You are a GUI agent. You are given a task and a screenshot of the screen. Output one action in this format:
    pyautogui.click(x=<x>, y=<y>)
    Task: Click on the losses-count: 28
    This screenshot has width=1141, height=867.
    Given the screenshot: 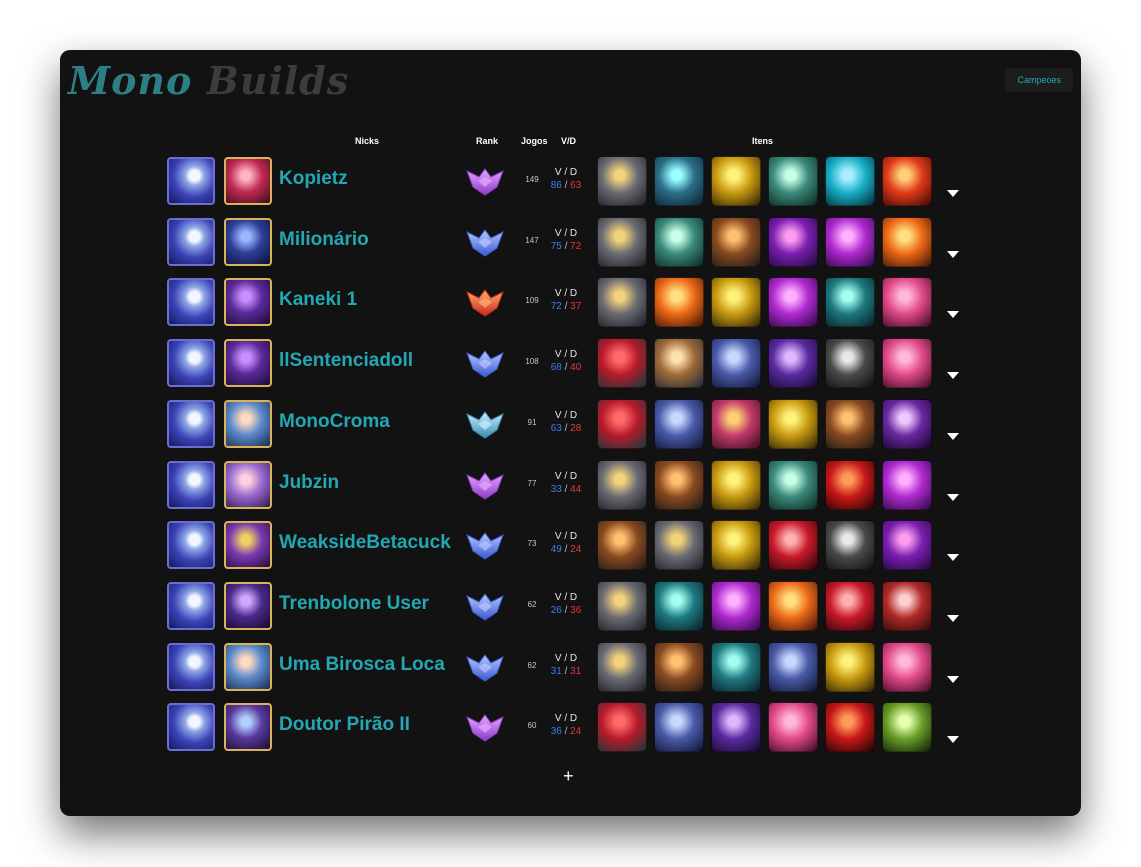 What is the action you would take?
    pyautogui.click(x=576, y=428)
    